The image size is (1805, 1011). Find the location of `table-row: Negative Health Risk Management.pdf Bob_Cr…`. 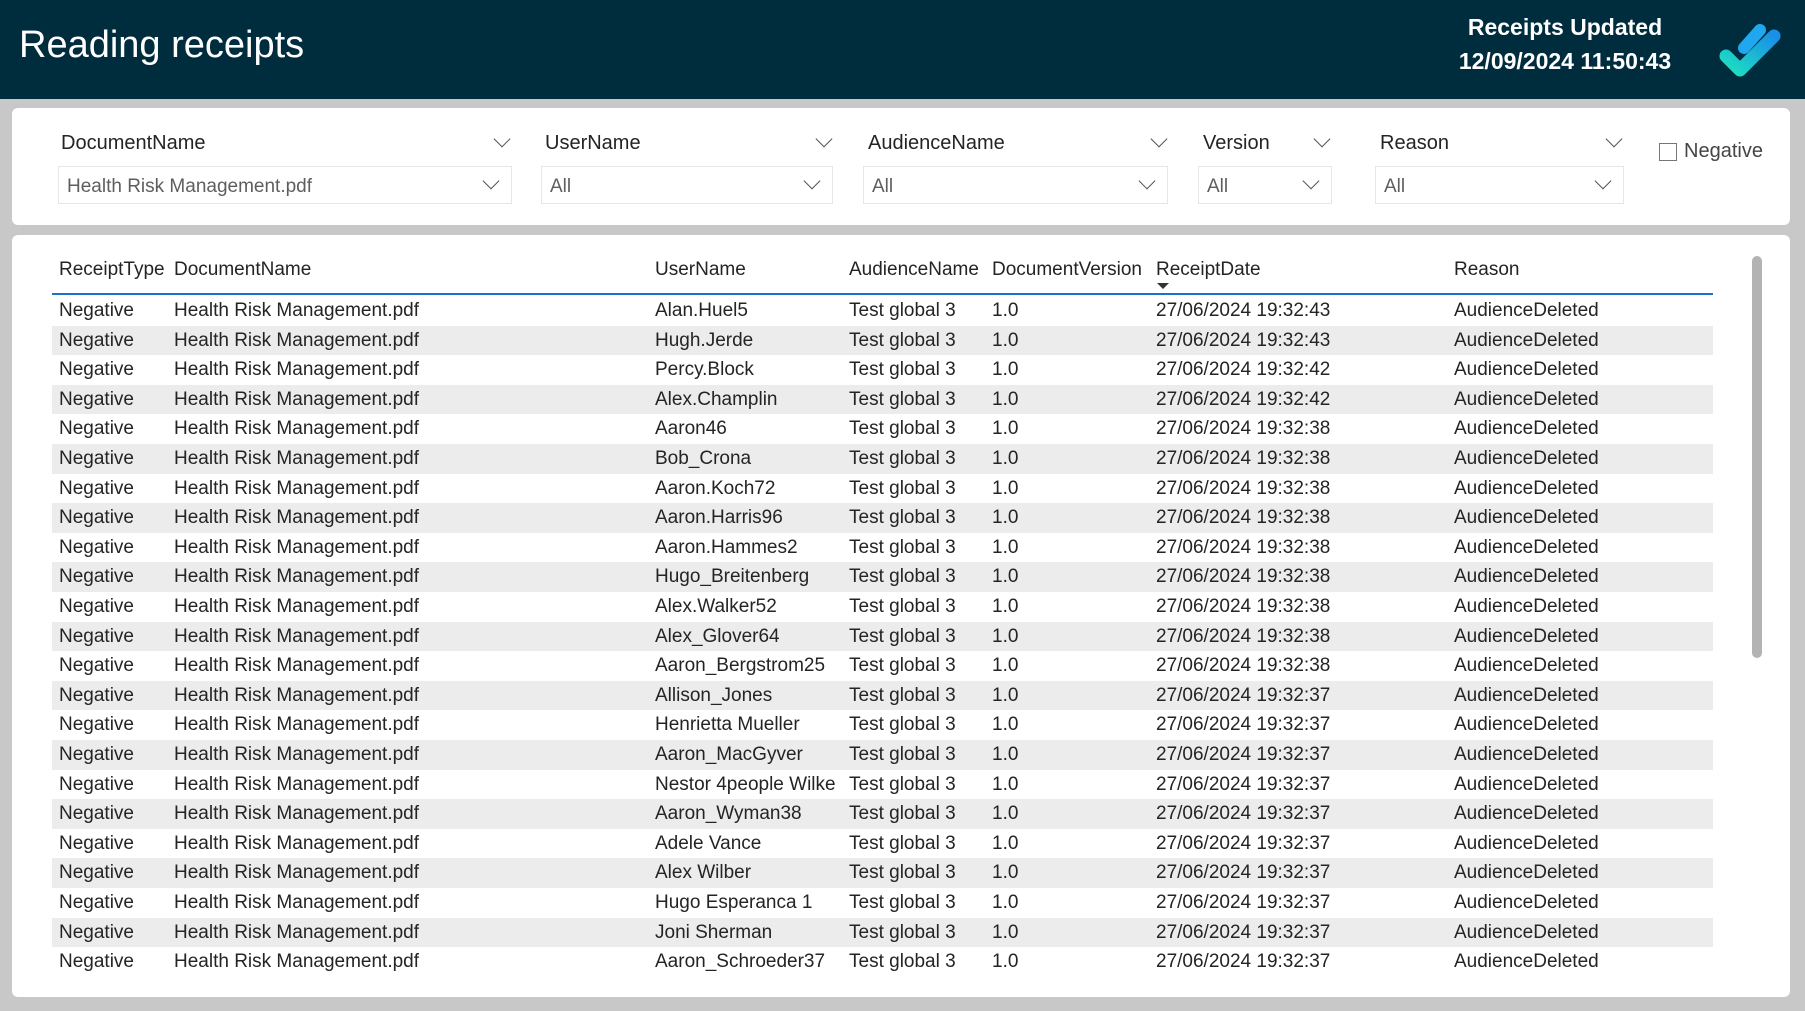

table-row: Negative Health Risk Management.pdf Bob_Cr… is located at coordinates (882, 459).